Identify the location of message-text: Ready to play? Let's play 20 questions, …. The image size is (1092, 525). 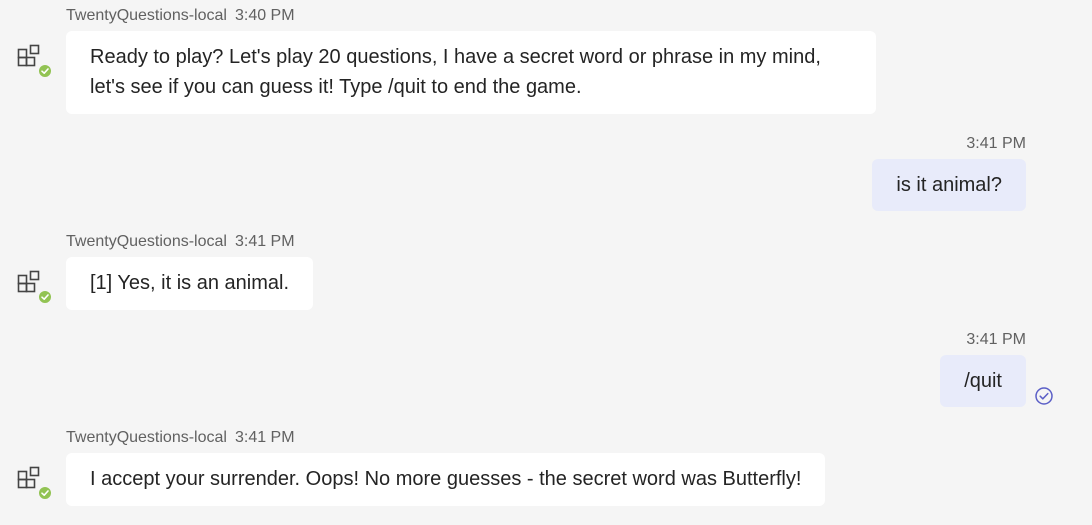
(455, 72).